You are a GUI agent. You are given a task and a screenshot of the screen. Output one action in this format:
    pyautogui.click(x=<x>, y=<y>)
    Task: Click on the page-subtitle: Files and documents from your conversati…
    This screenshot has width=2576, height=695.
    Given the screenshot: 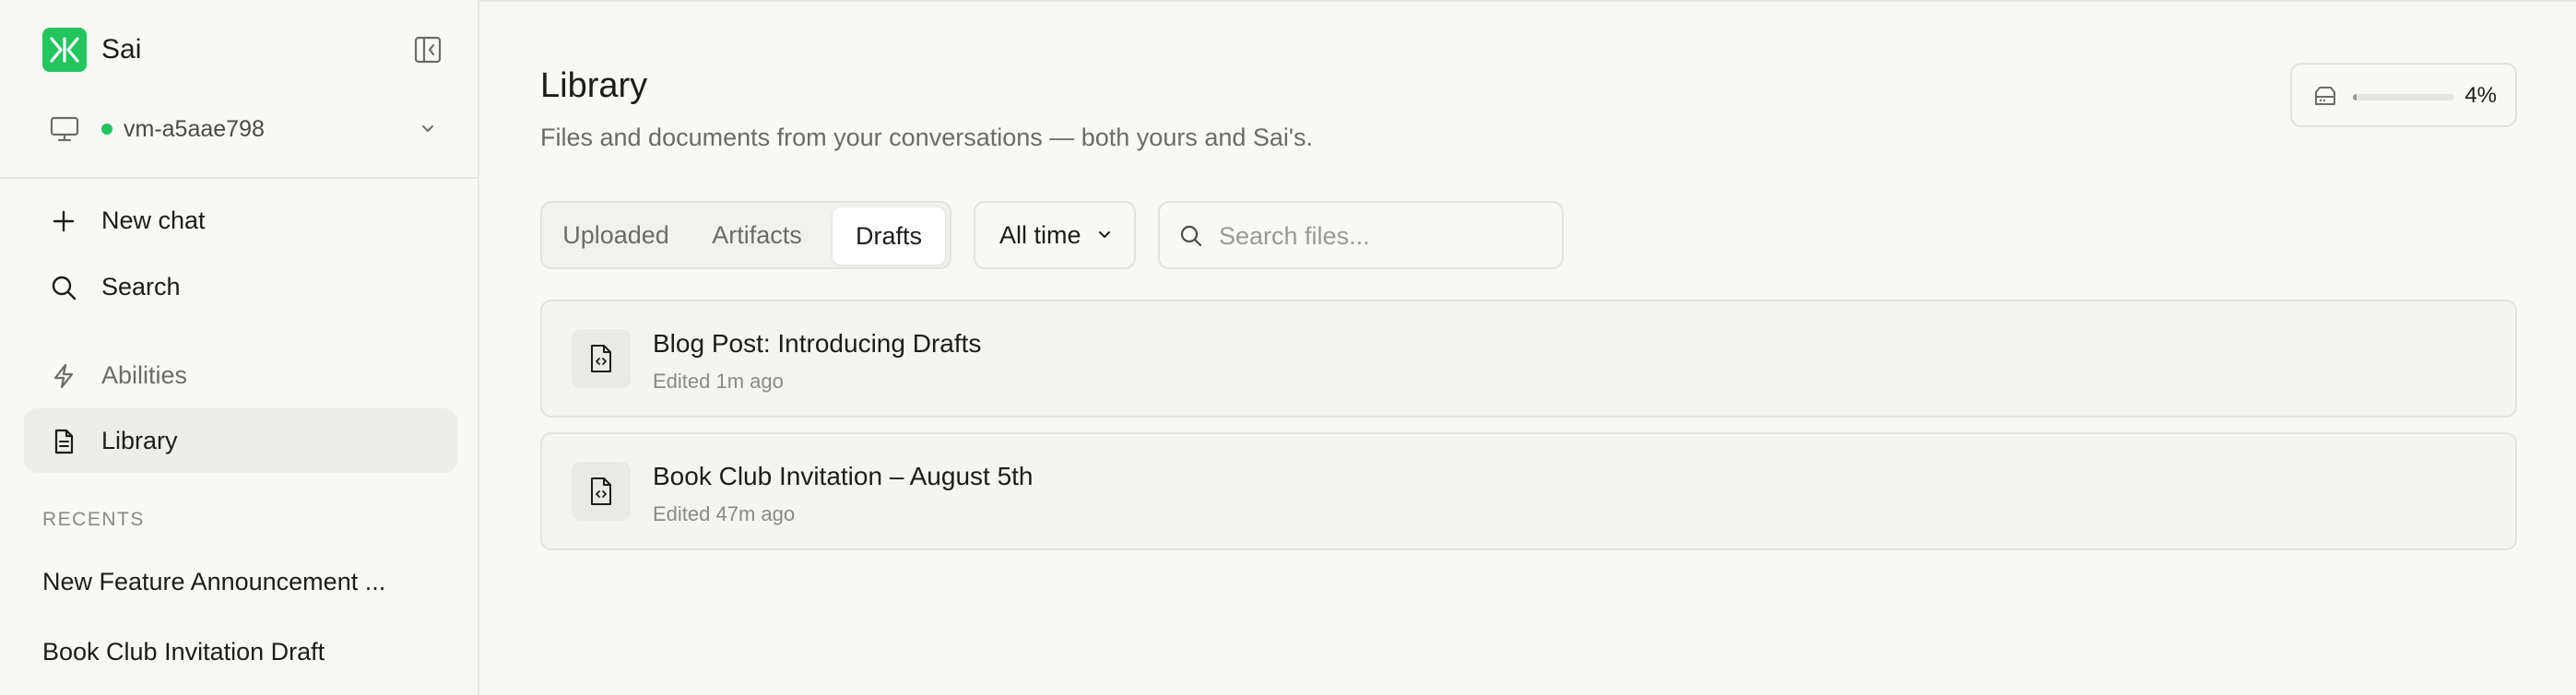 What is the action you would take?
    pyautogui.click(x=927, y=137)
    